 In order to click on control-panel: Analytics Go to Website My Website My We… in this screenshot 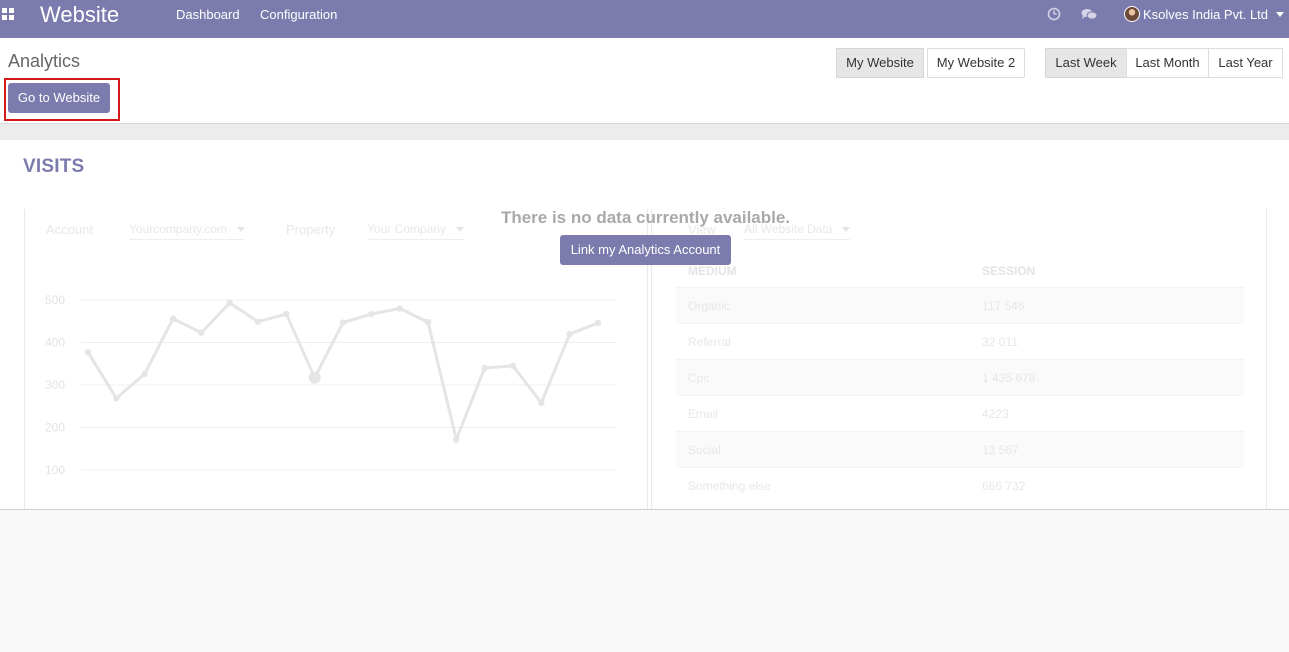, I will do `click(644, 81)`.